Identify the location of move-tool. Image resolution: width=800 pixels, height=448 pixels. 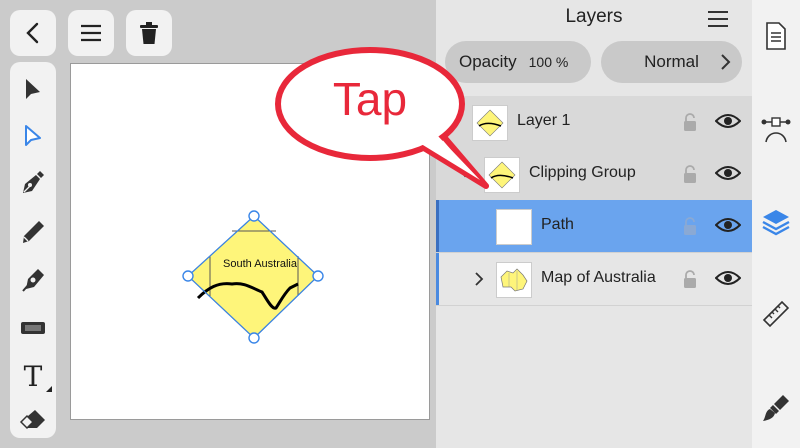
(33, 90).